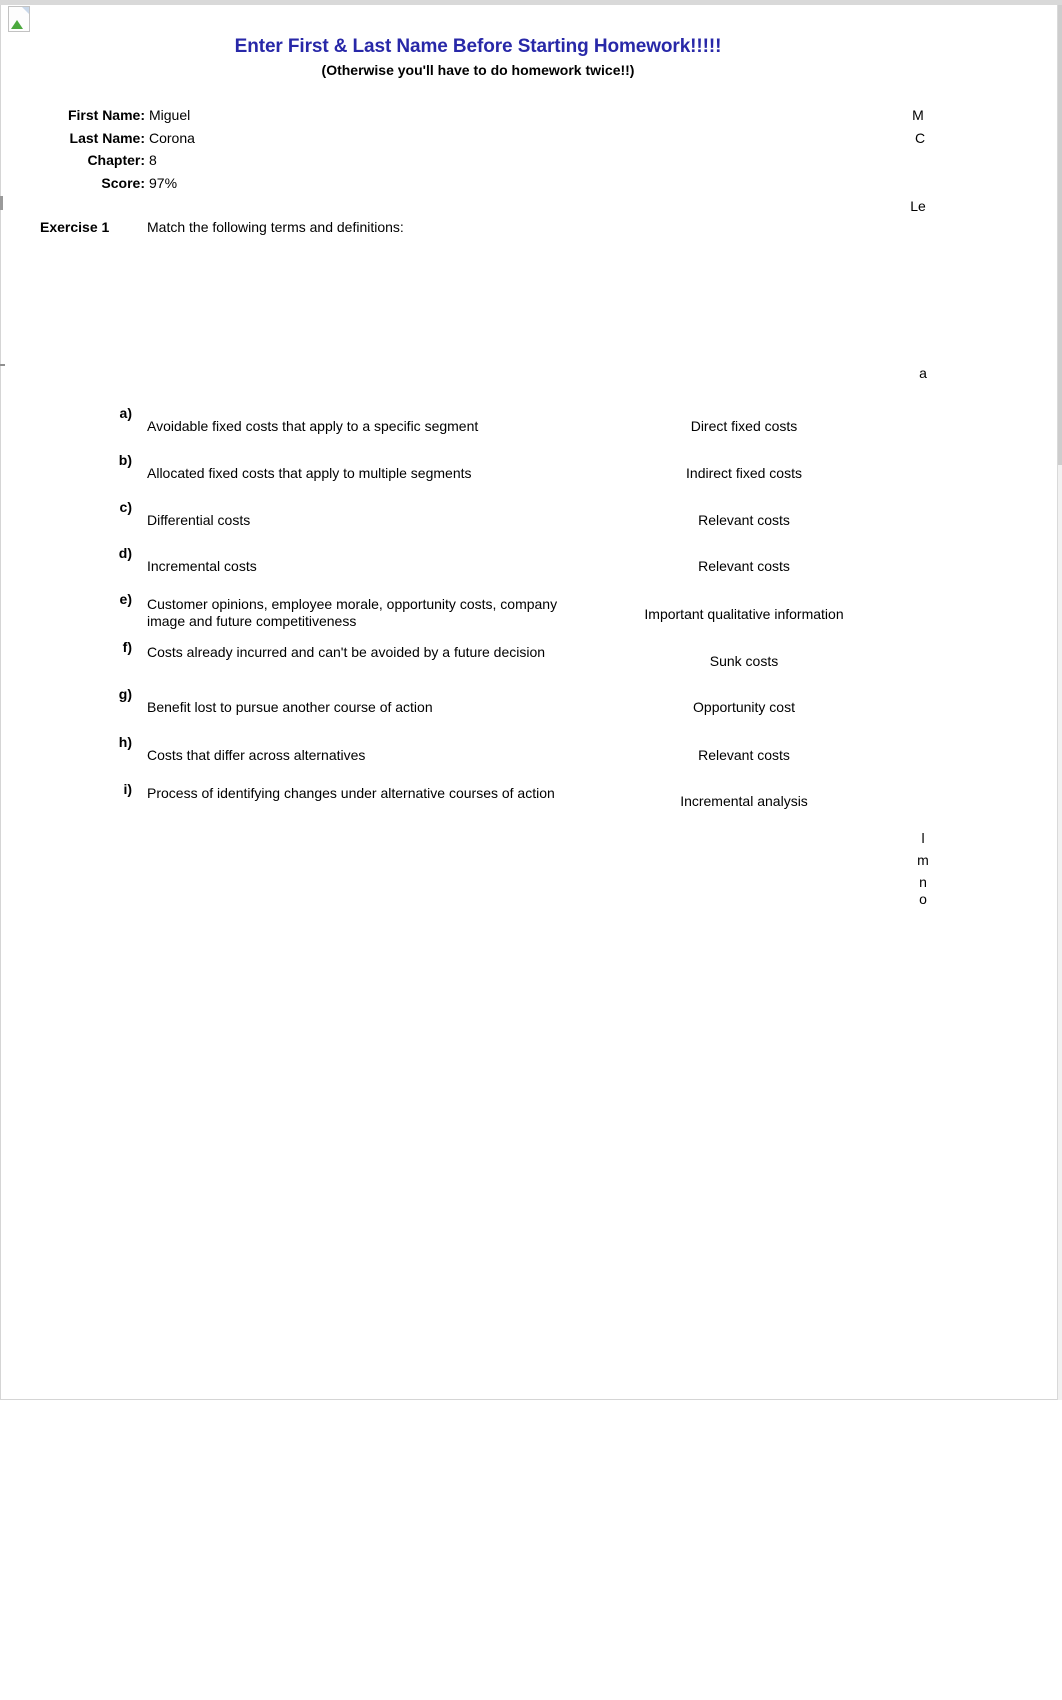 The width and height of the screenshot is (1062, 1700). What do you see at coordinates (744, 707) in the screenshot?
I see `matching-row-answer: Opportunity cost` at bounding box center [744, 707].